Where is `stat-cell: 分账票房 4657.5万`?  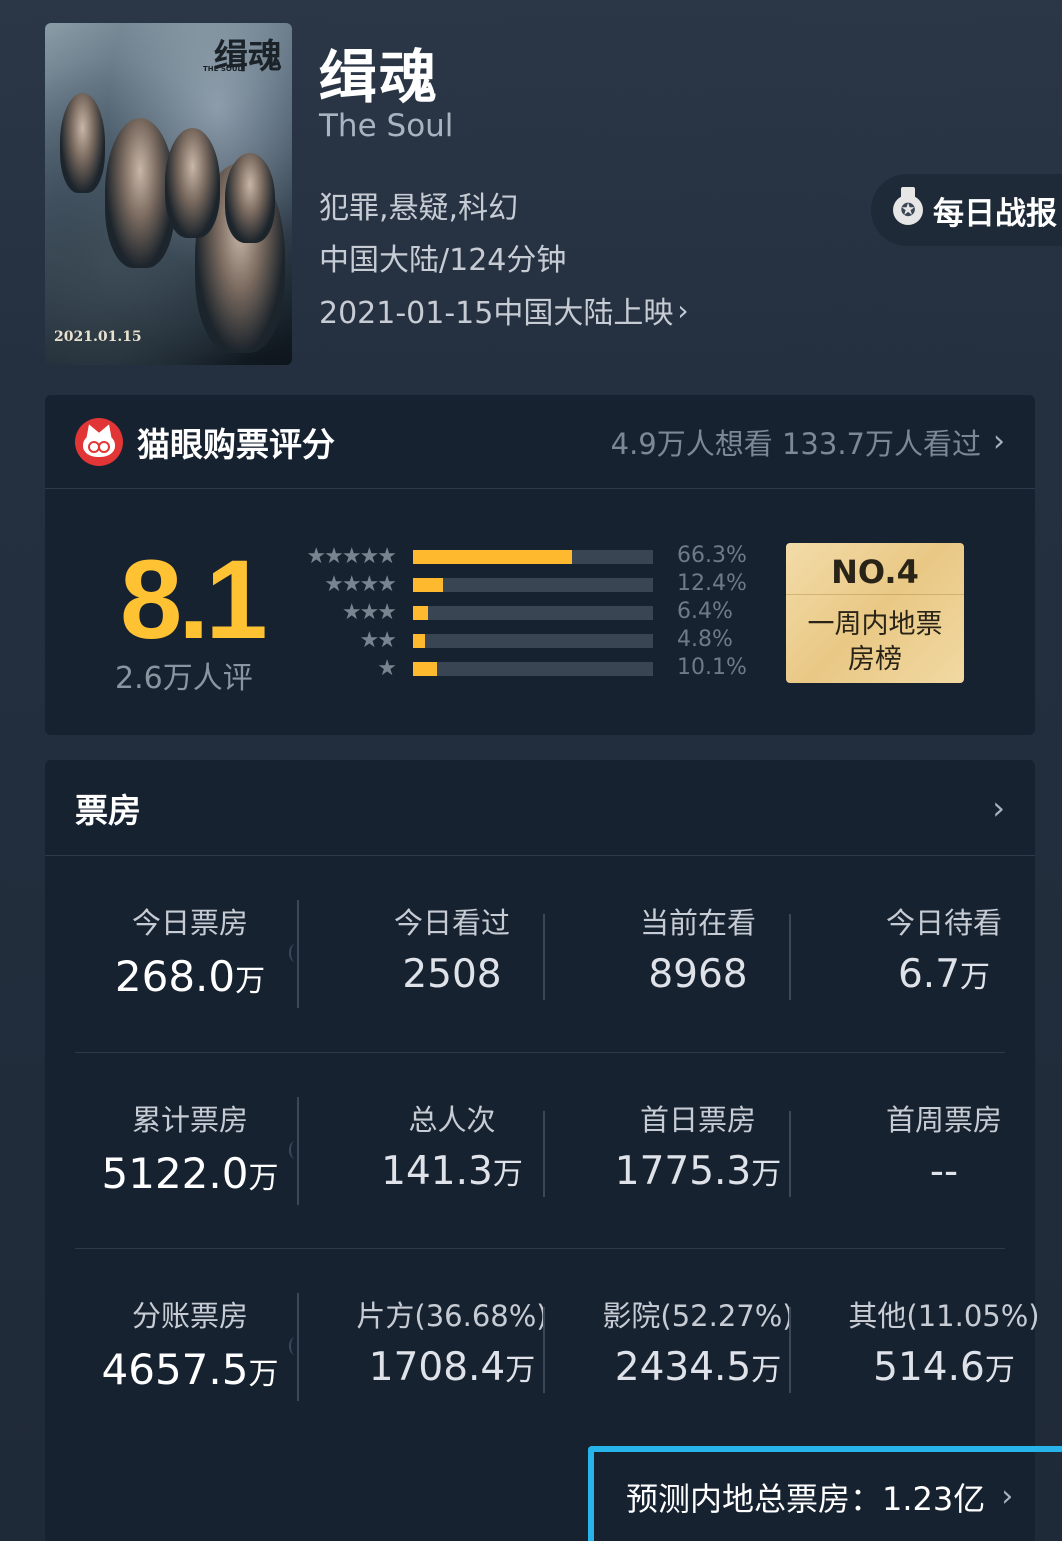
stat-cell: 分账票房 4657.5万 is located at coordinates (190, 1347).